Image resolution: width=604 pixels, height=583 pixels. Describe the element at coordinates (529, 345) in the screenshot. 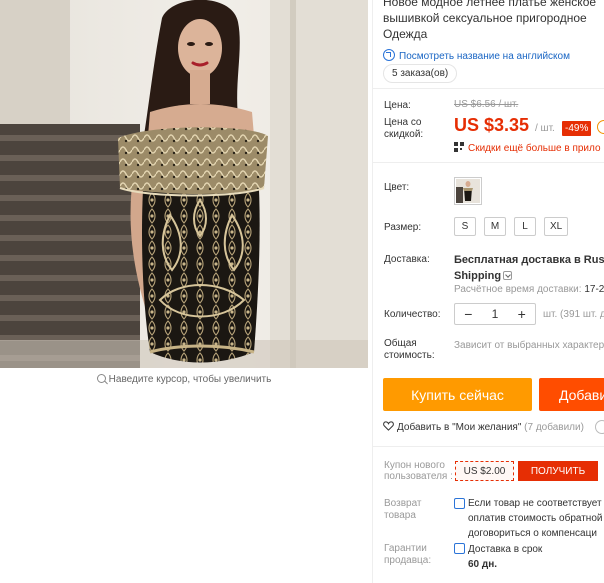

I see `total-note: Зависит от выбранных характер` at that location.